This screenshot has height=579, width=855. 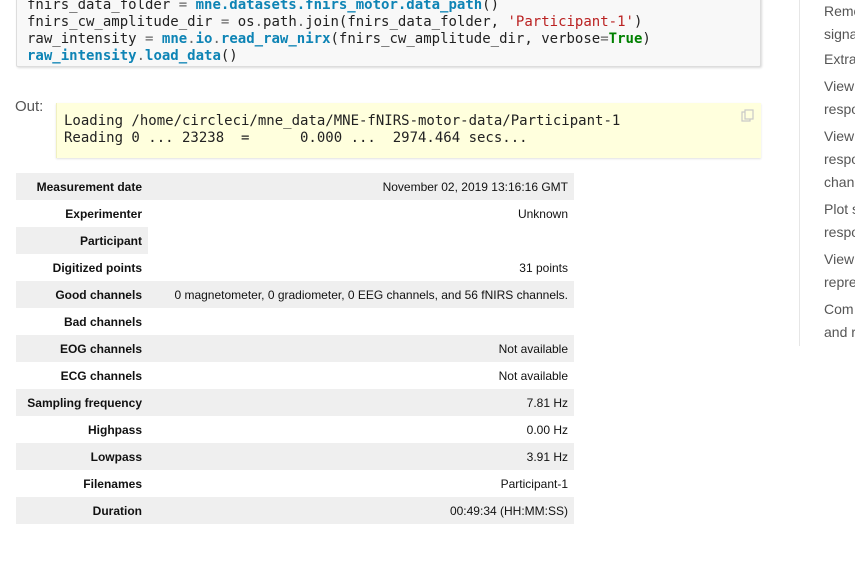 What do you see at coordinates (393, 56) in the screenshot?
I see `code-line: raw_intensity.load_data()` at bounding box center [393, 56].